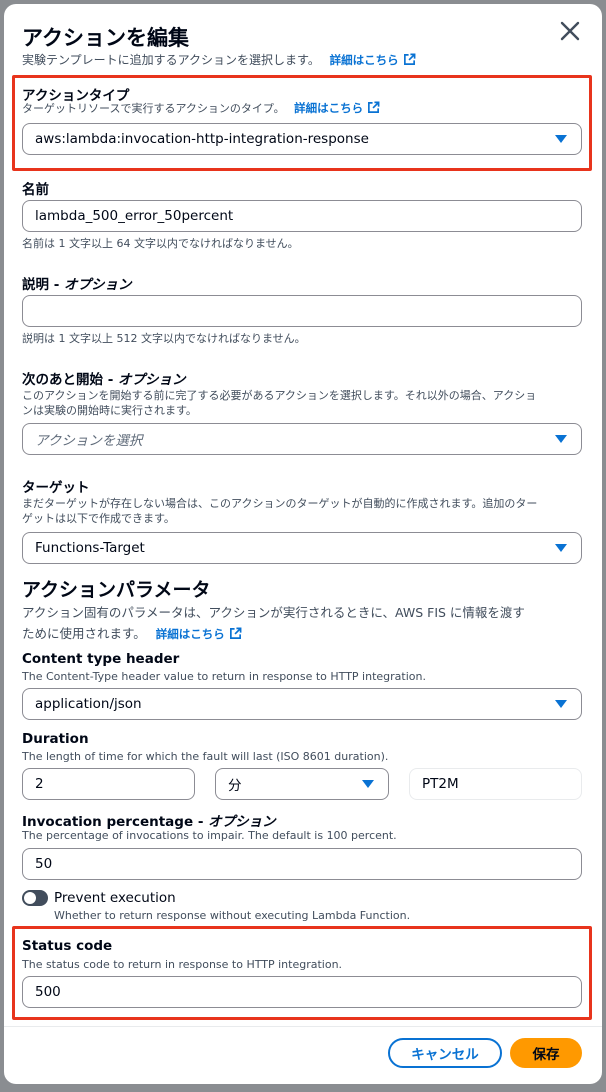  Describe the element at coordinates (98, 285) in the screenshot. I see `description-optional: オプション` at that location.